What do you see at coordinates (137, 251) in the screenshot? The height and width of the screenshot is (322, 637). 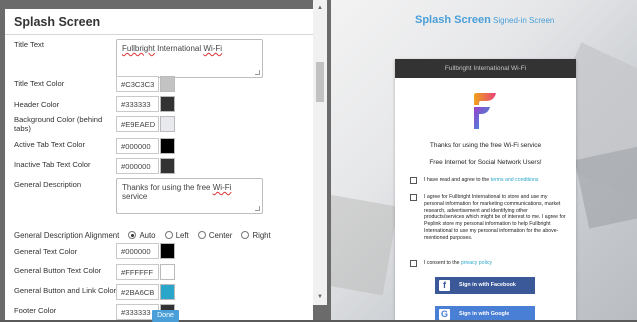 I see `general-text-color-input: #000000` at bounding box center [137, 251].